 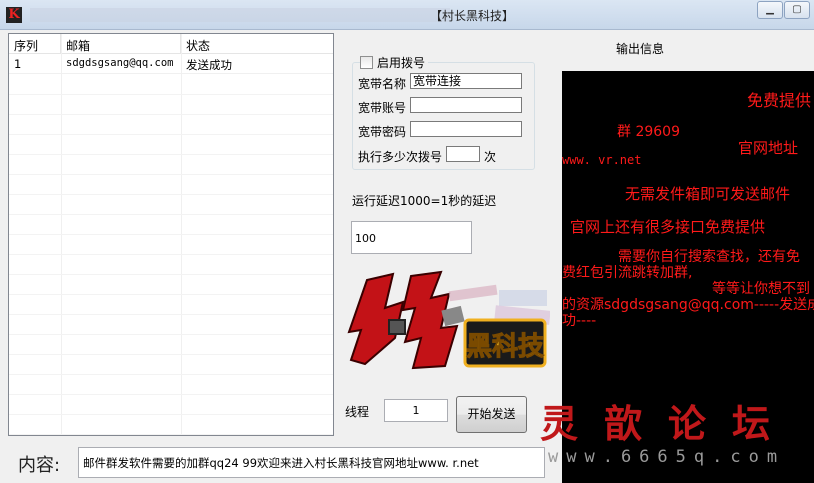 I want to click on column-header-email: 邮箱, so click(x=121, y=43).